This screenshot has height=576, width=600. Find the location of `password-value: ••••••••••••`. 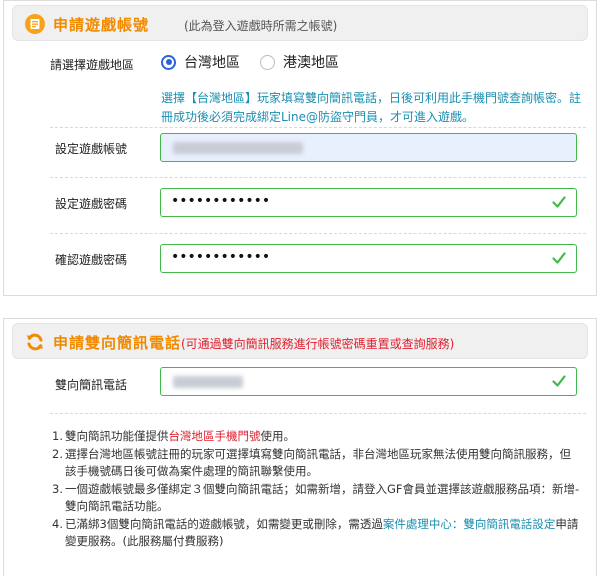

password-value: •••••••••••• is located at coordinates (221, 201).